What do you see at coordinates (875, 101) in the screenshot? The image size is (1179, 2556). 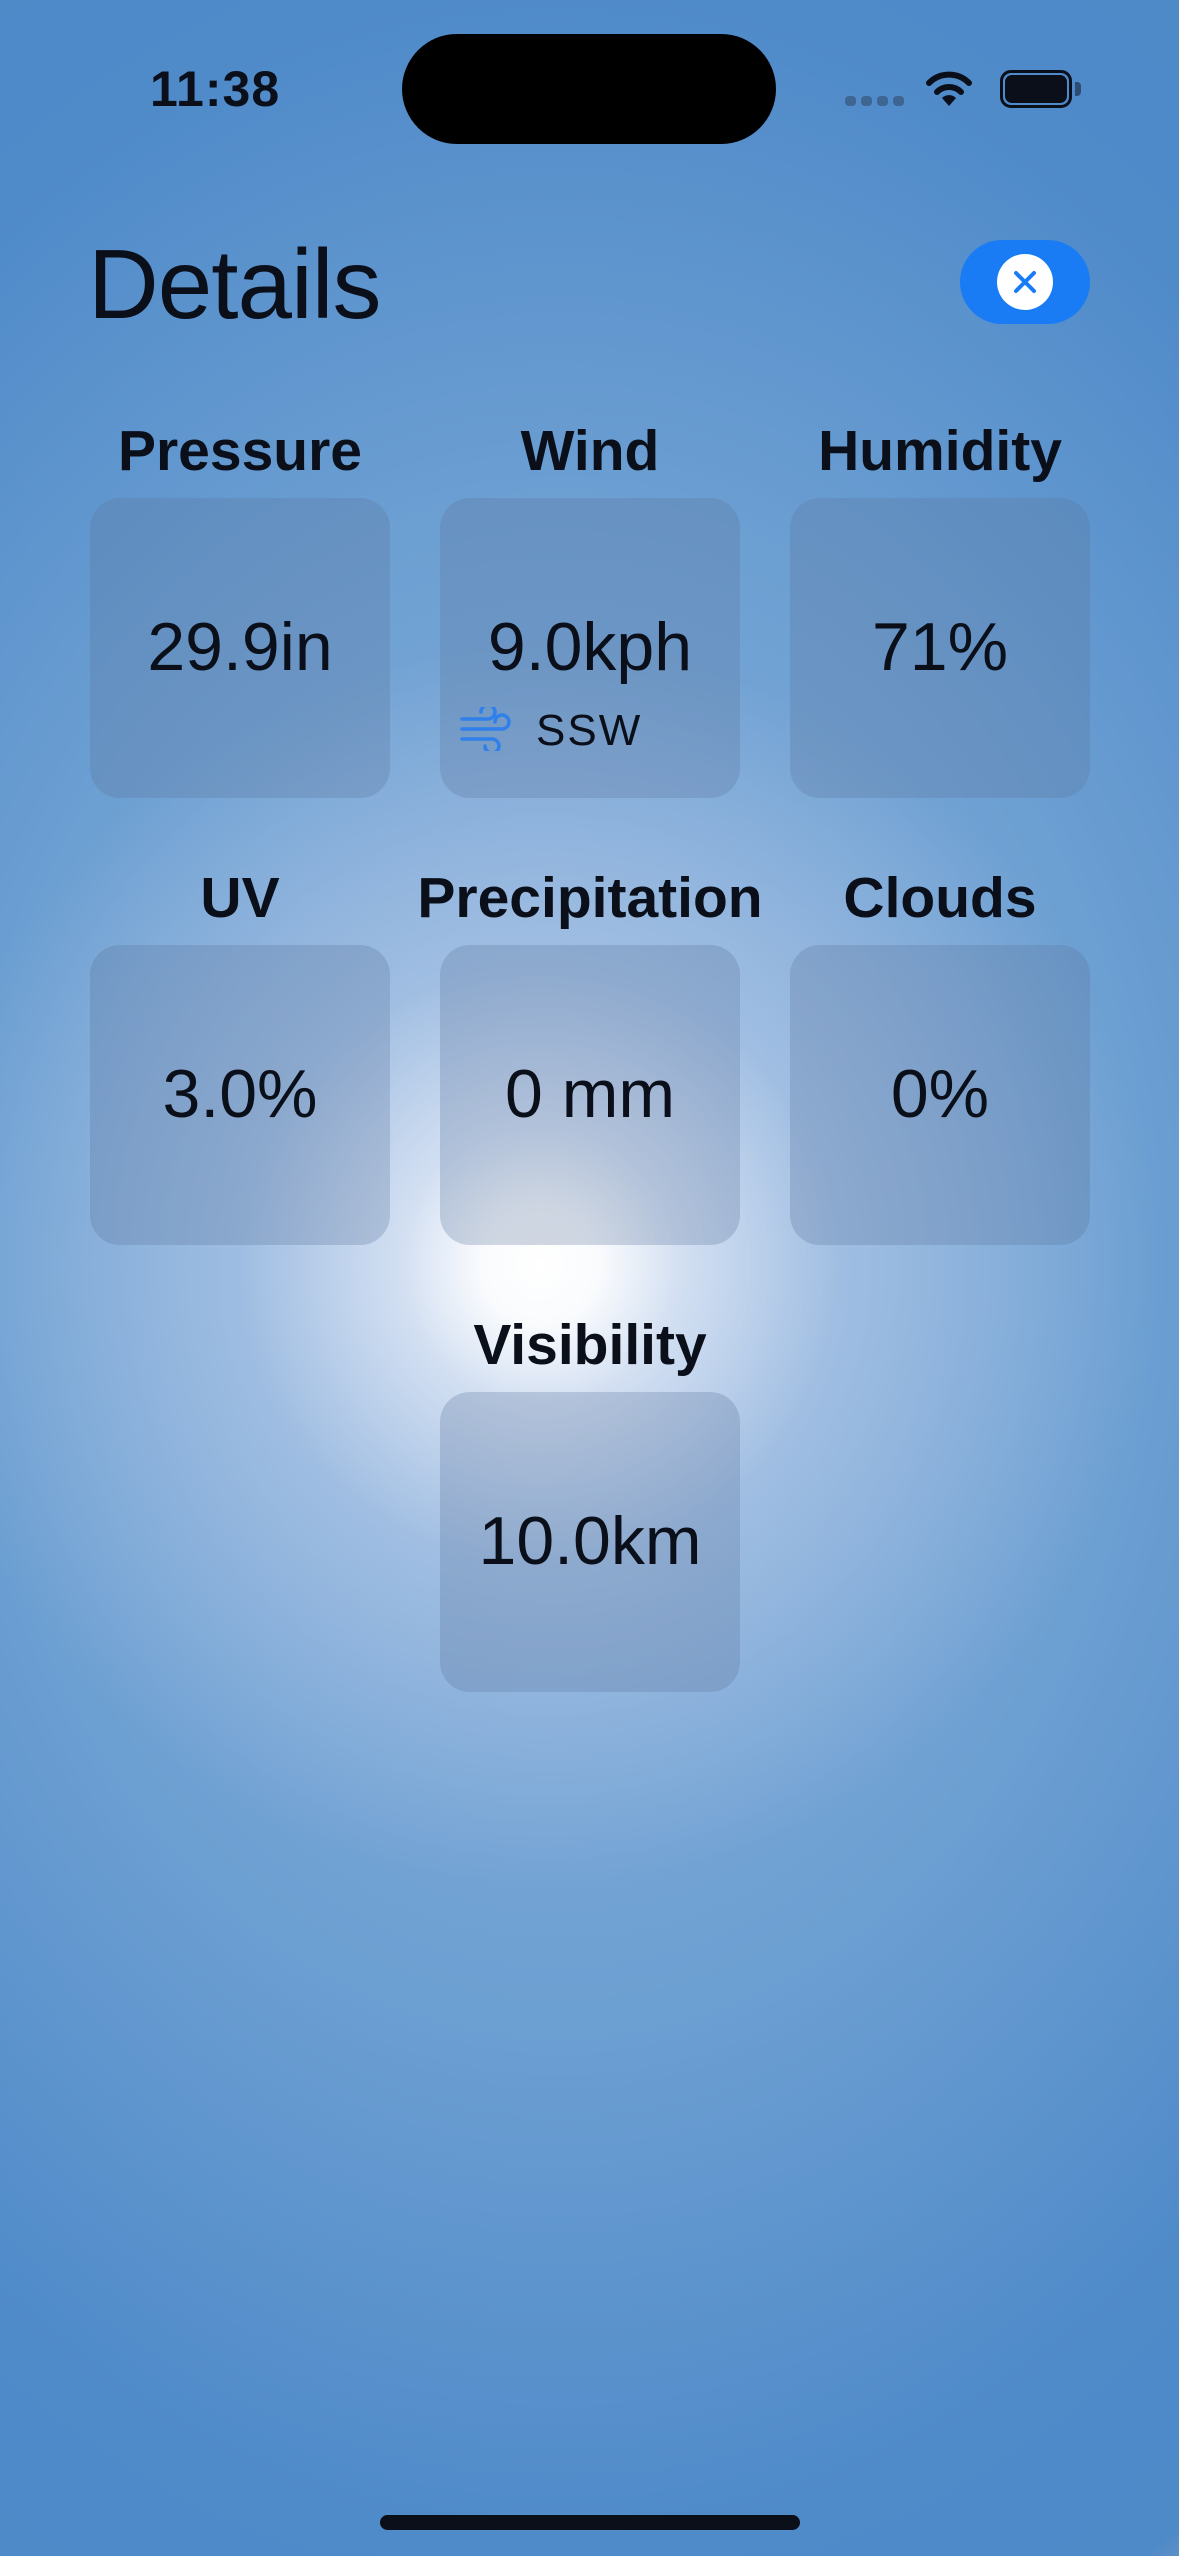 I see `cellular-signal-icon` at bounding box center [875, 101].